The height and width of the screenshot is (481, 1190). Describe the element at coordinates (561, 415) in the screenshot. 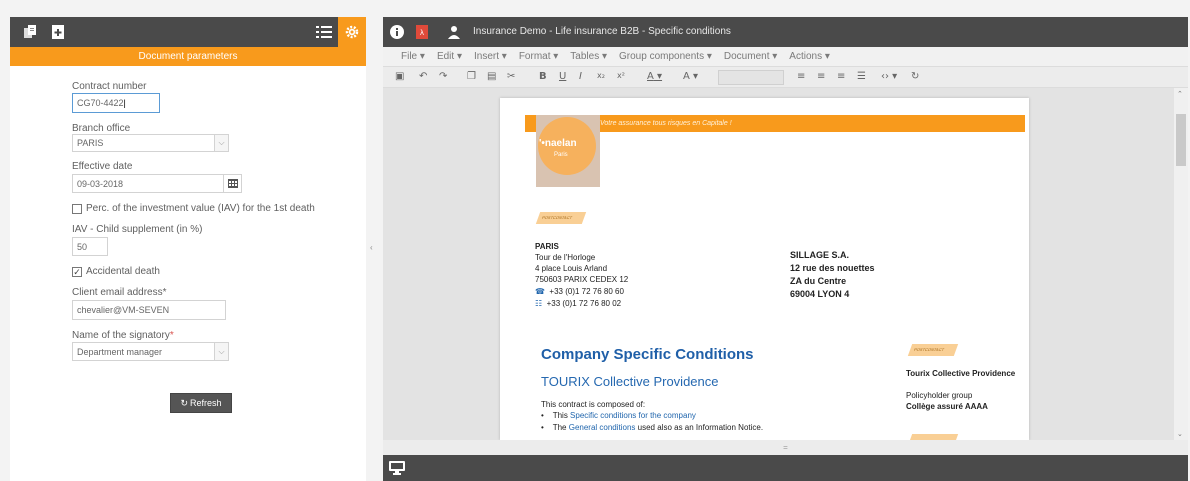

I see `bullet1-prefix: This` at that location.